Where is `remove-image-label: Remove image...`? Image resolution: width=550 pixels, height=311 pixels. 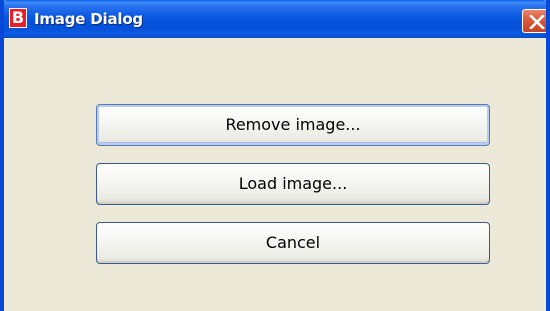 remove-image-label: Remove image... is located at coordinates (293, 124).